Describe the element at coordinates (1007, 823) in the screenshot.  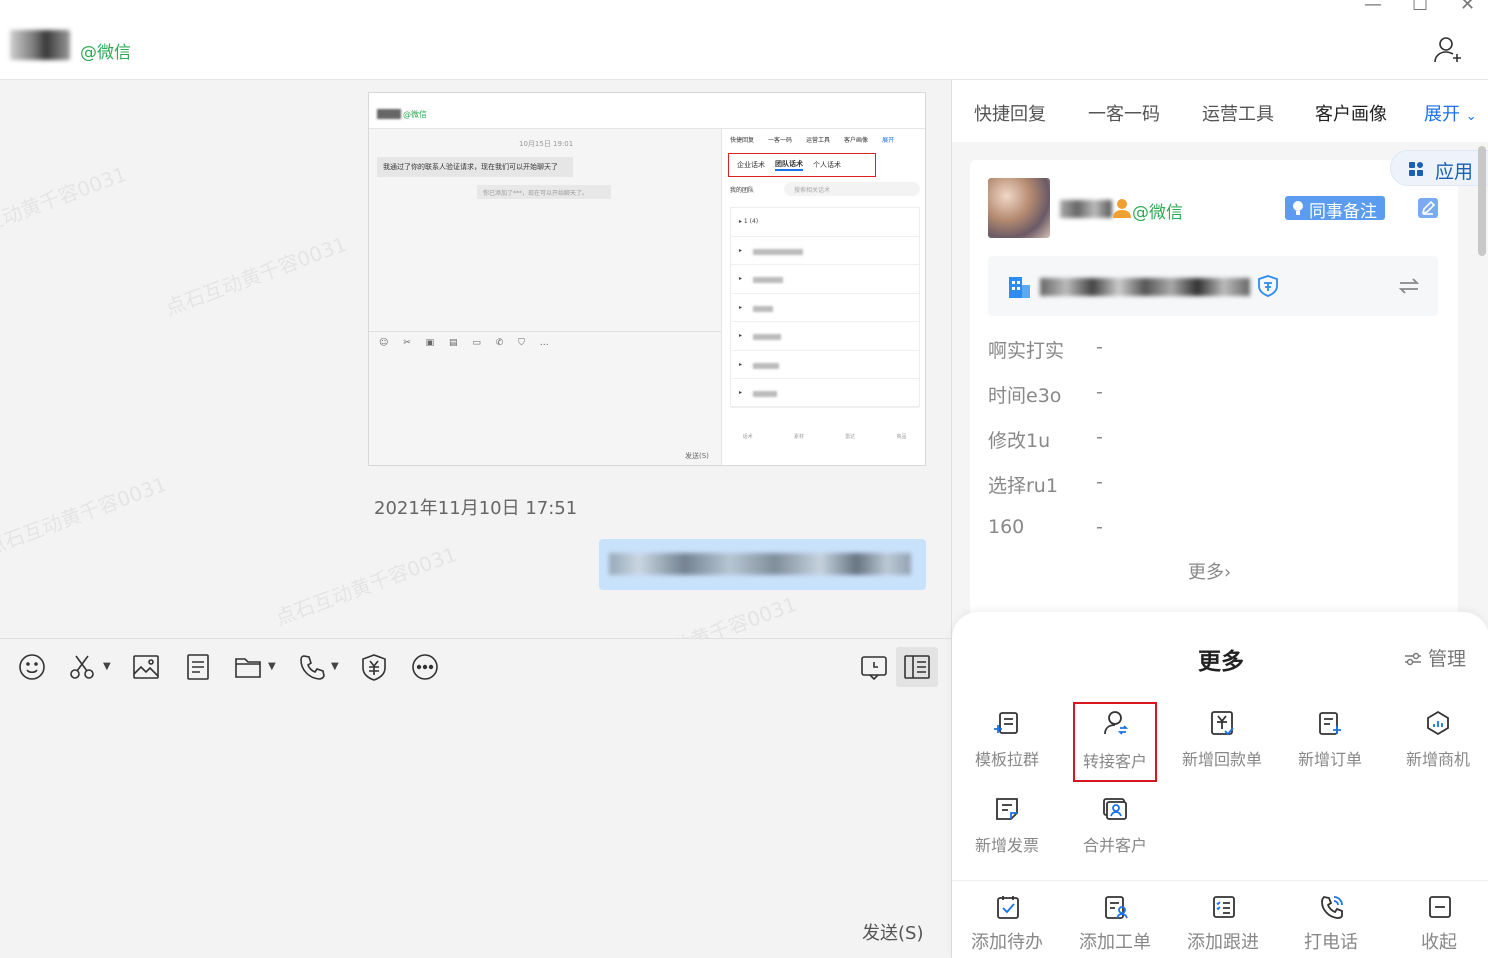
I see `add-invoice-button: 新增发票` at that location.